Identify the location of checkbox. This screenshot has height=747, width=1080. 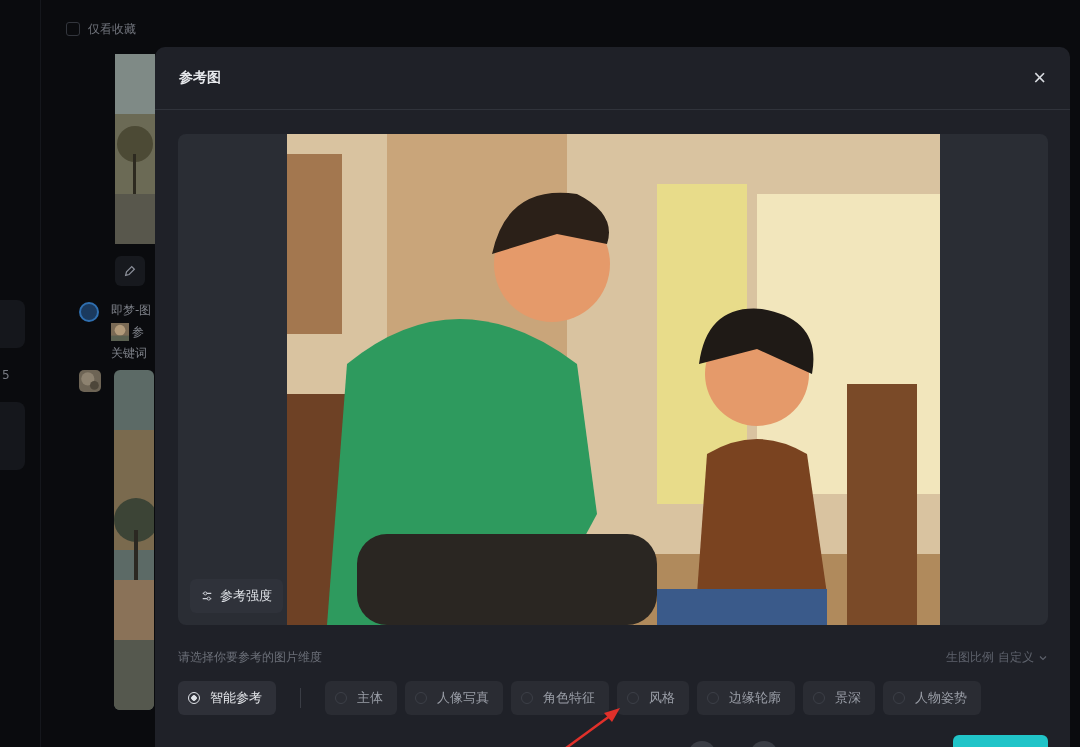
(73, 29).